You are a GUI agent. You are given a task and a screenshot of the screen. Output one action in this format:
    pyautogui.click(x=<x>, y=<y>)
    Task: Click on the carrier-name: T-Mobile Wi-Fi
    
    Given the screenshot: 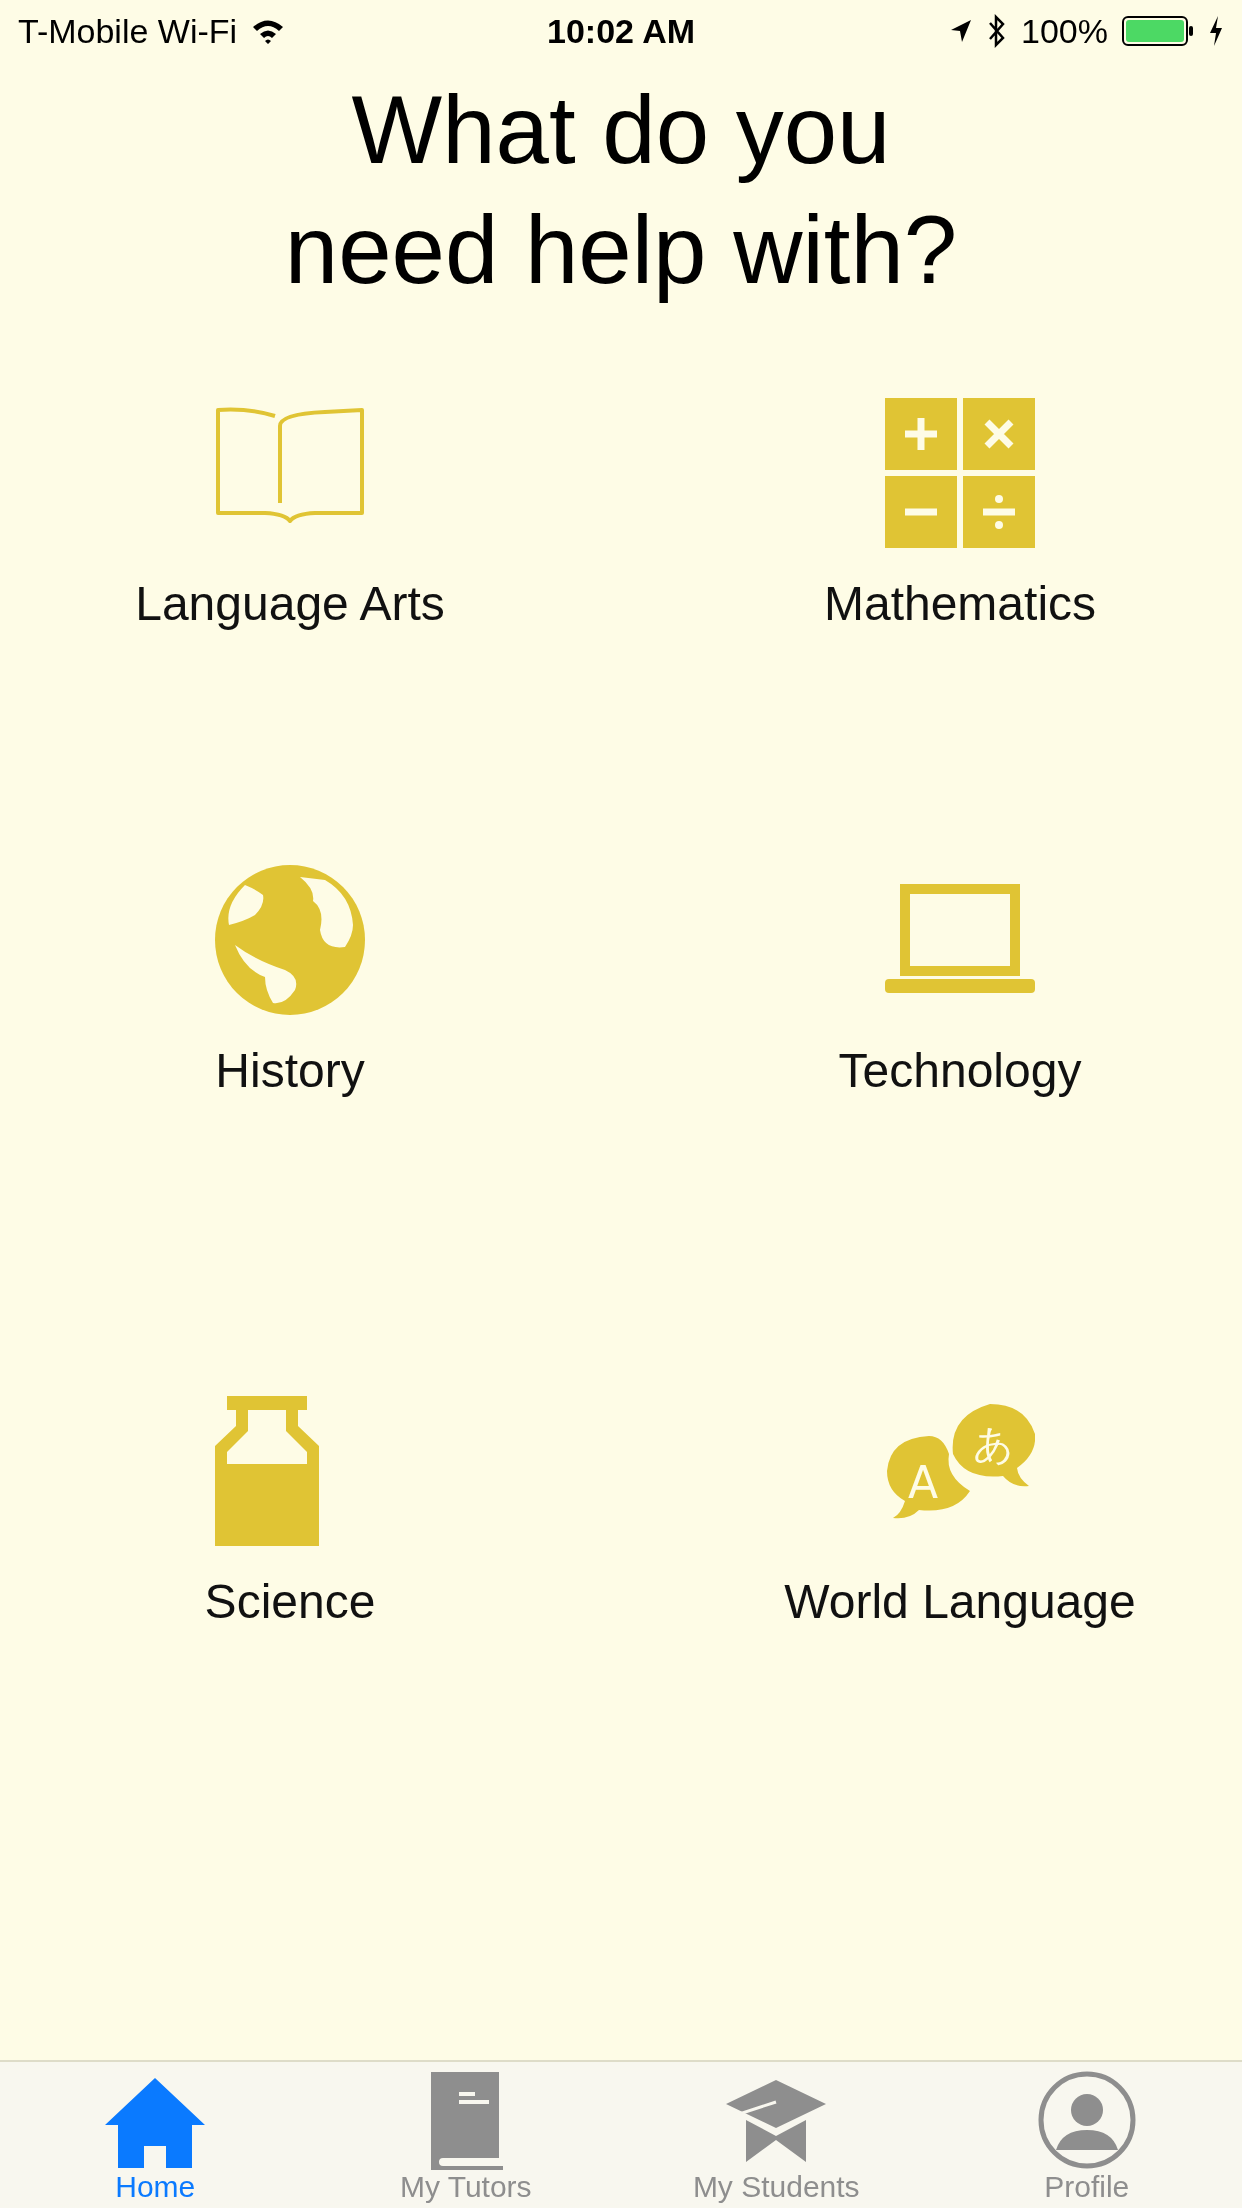 What is the action you would take?
    pyautogui.click(x=128, y=31)
    